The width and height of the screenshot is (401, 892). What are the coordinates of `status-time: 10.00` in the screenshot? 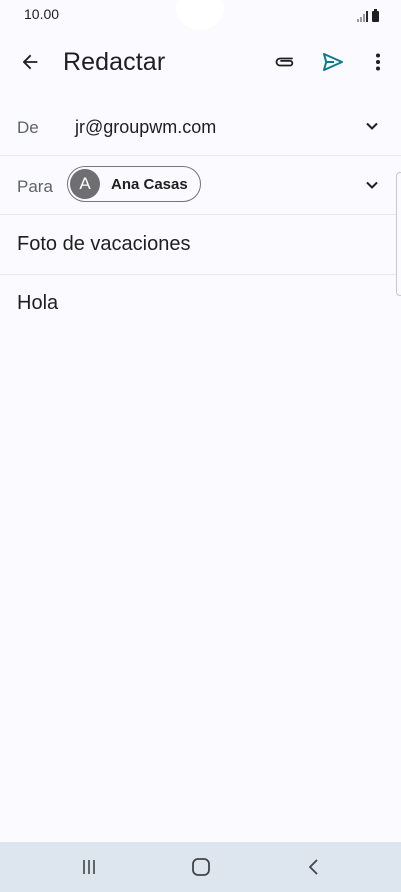 It's located at (42, 14).